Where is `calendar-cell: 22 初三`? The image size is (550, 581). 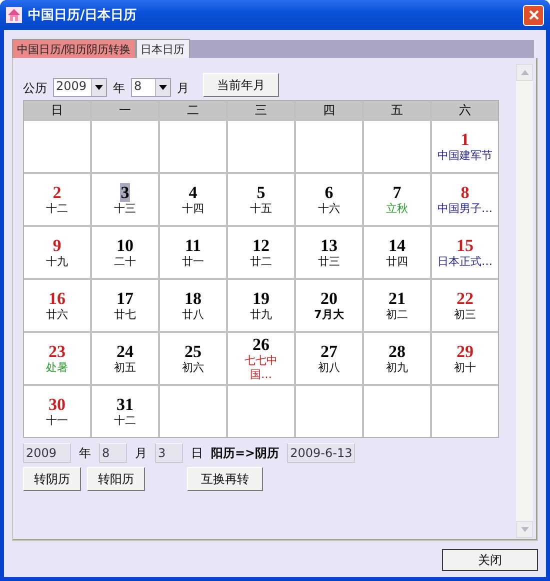
calendar-cell: 22 初三 is located at coordinates (465, 305).